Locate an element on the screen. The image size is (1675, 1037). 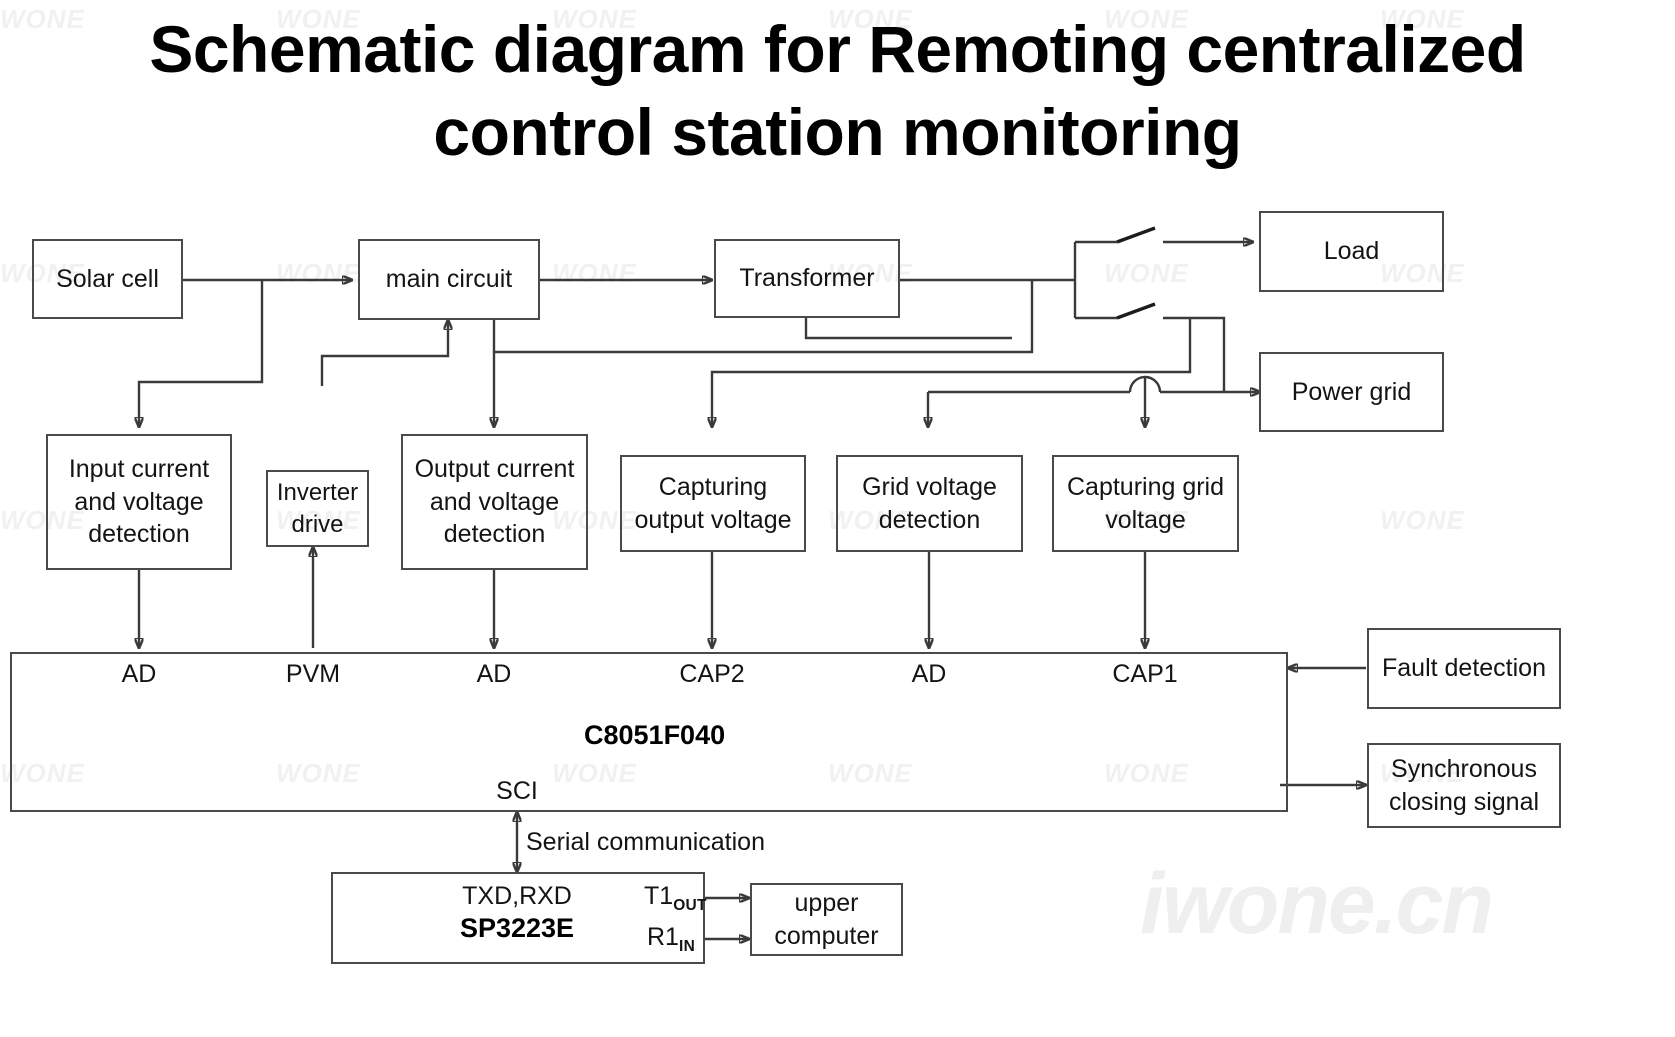
box-grid-voltage-detection: Grid voltage detection is located at coordinates (929, 503).